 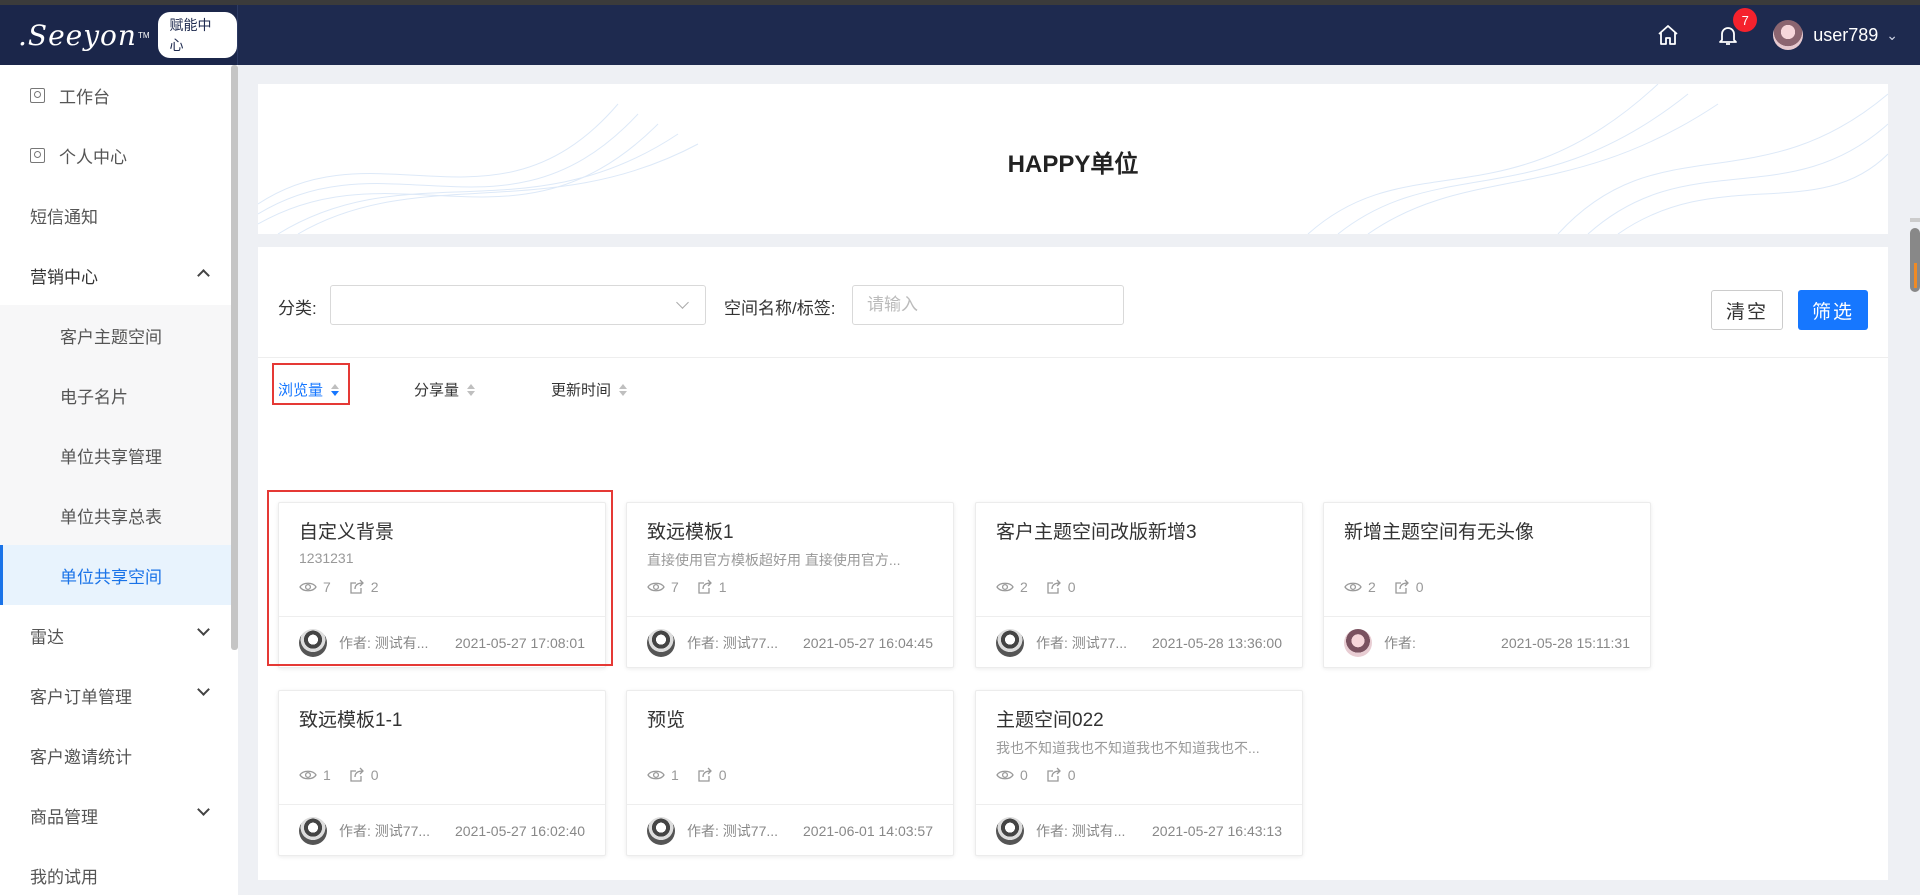 I want to click on sidebar-item-label: 电子名片, so click(x=94, y=397).